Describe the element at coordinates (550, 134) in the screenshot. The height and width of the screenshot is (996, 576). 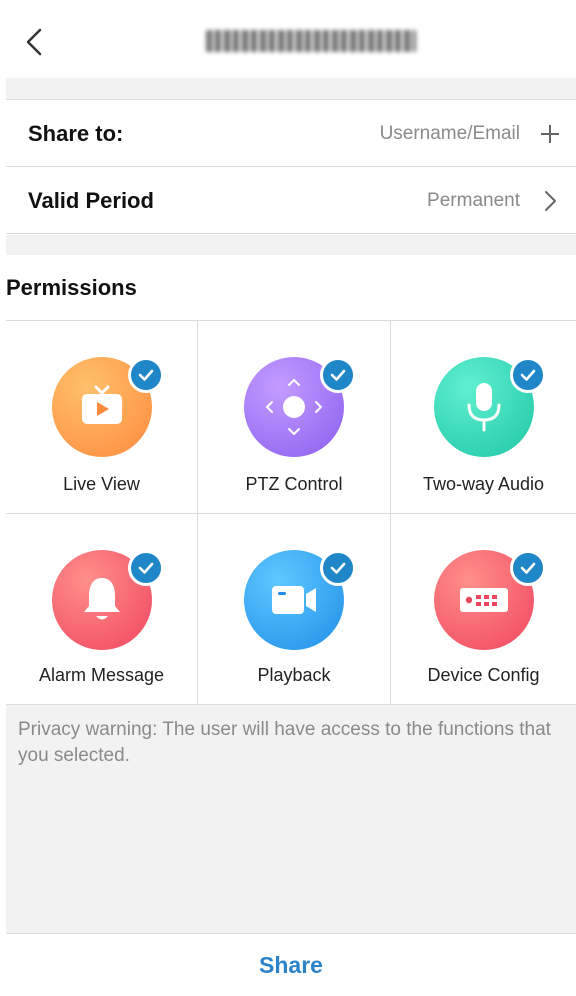
I see `plus-icon` at that location.